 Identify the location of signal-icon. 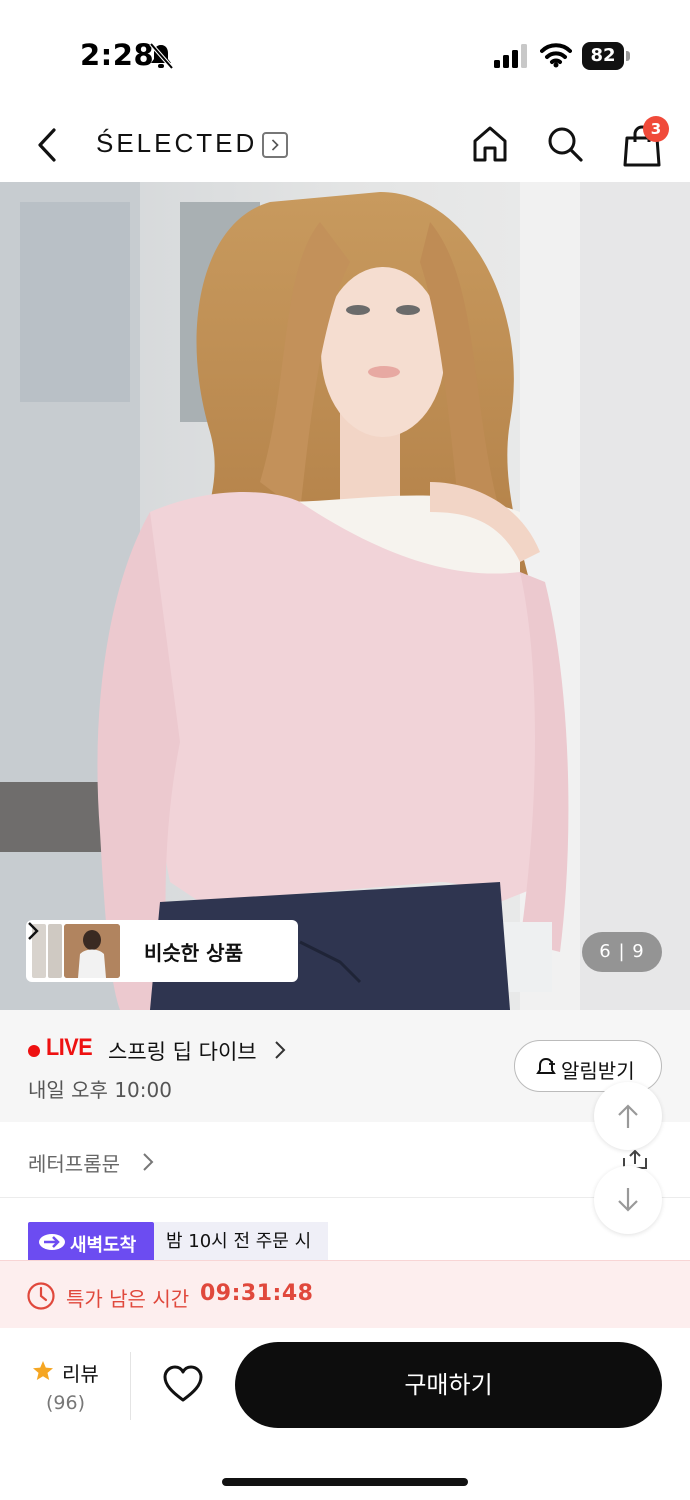
(510, 56).